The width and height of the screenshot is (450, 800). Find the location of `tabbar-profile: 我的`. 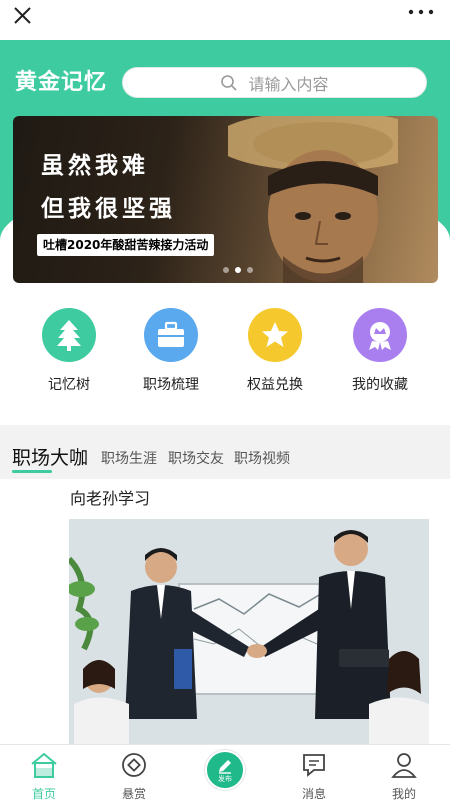

tabbar-profile: 我的 is located at coordinates (404, 775).